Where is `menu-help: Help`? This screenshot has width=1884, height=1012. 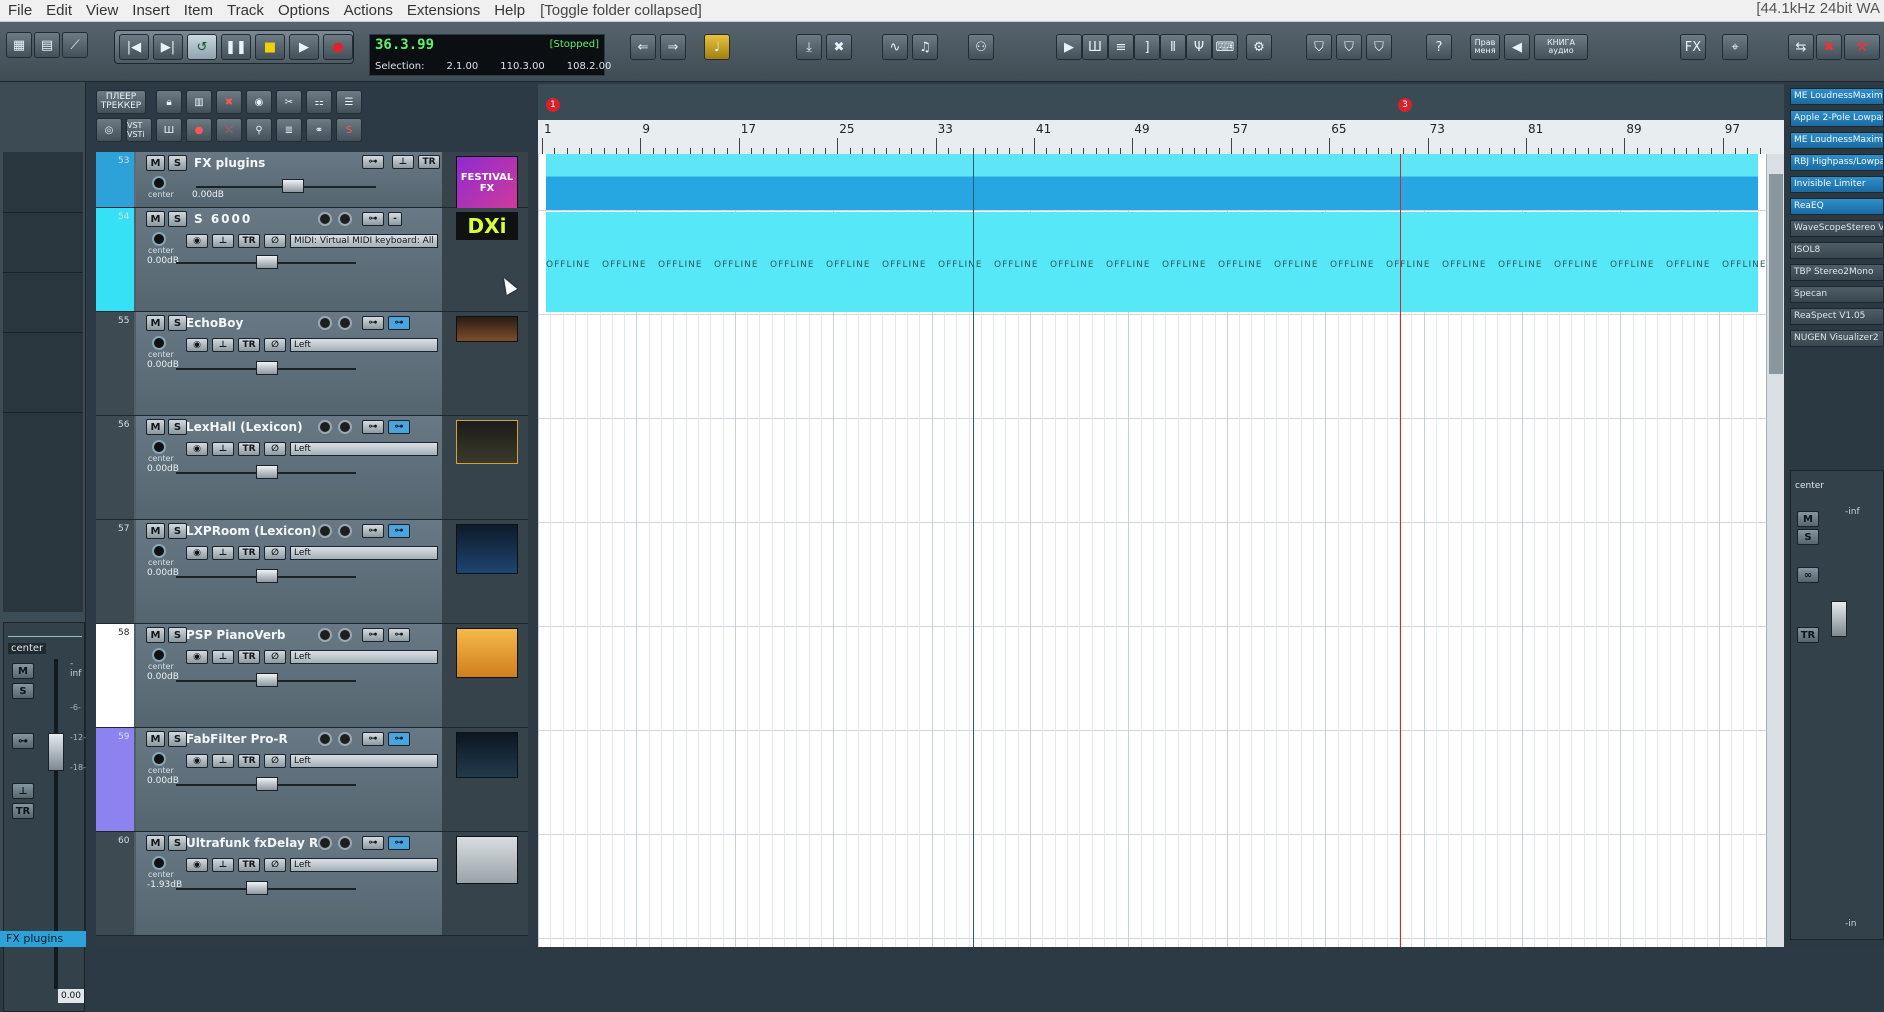 menu-help: Help is located at coordinates (509, 11).